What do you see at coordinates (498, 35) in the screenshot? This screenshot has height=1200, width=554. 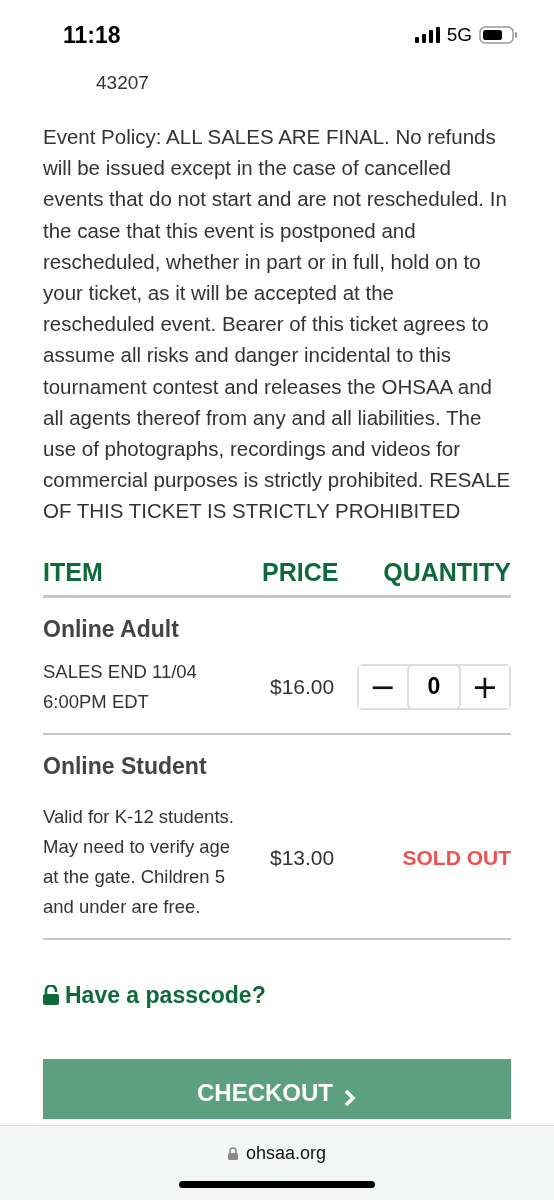 I see `battery-icon` at bounding box center [498, 35].